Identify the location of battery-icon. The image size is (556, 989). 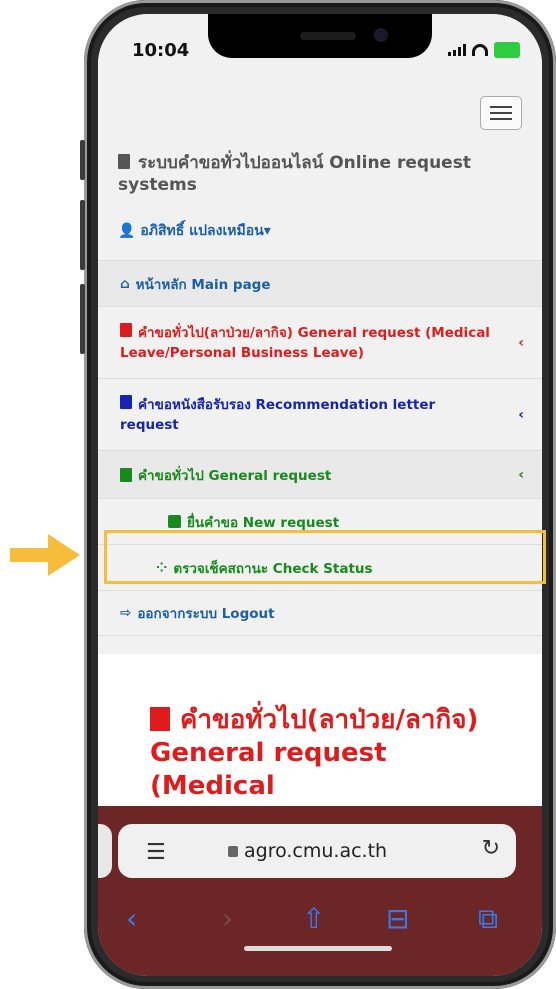
(507, 50).